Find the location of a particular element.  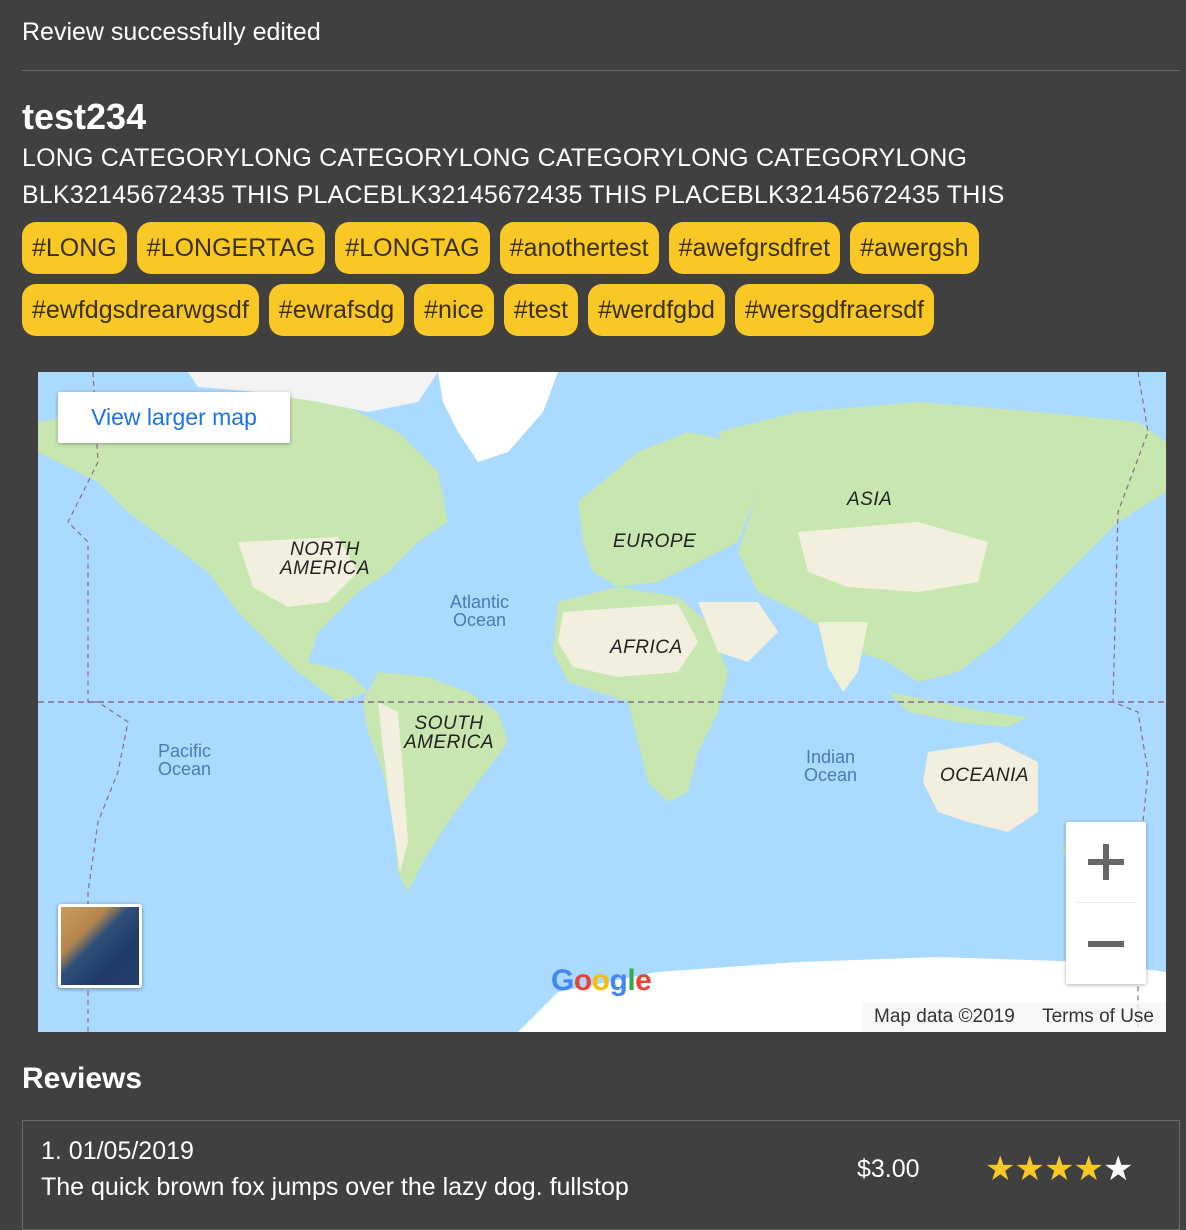

label-south-america: SOUTH AMERICA is located at coordinates (449, 733).